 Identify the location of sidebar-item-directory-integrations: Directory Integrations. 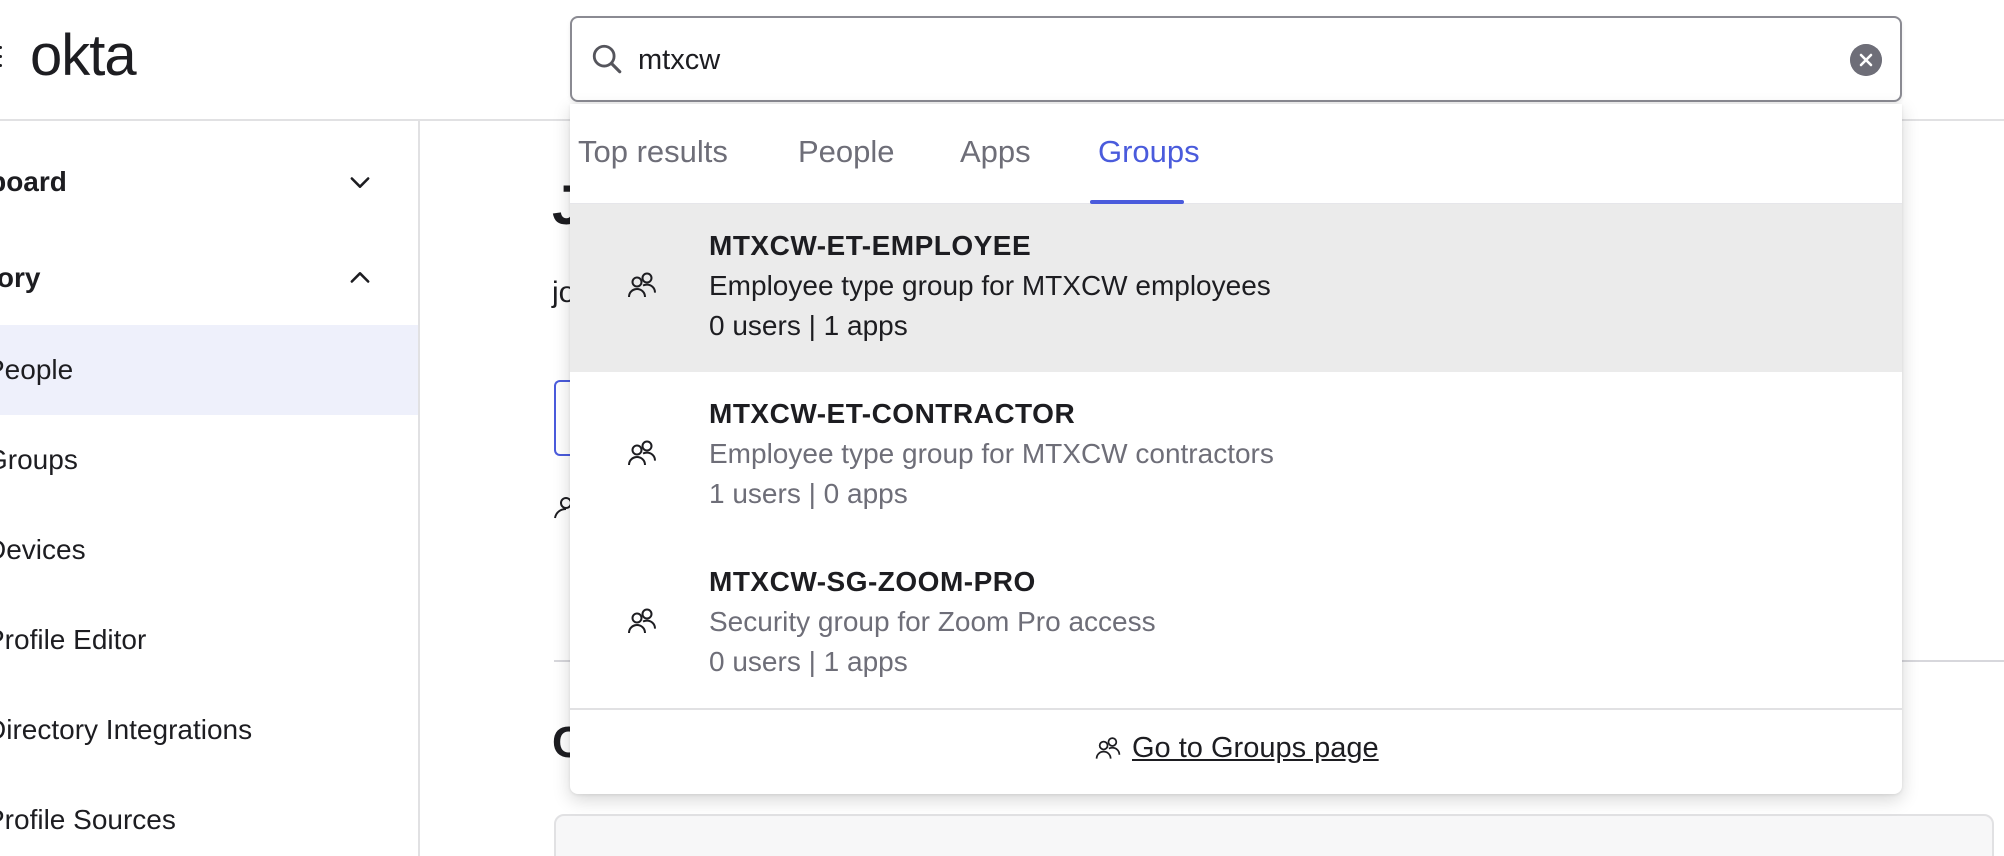
(209, 730).